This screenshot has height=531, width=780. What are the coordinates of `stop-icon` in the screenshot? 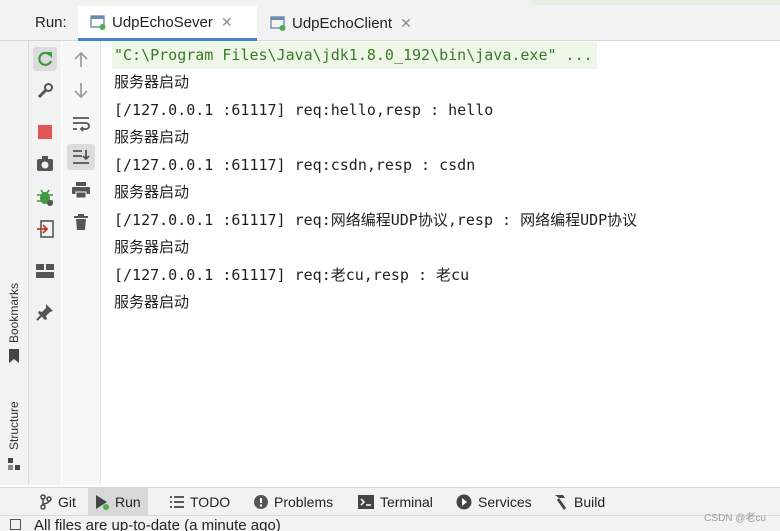 It's located at (45, 132).